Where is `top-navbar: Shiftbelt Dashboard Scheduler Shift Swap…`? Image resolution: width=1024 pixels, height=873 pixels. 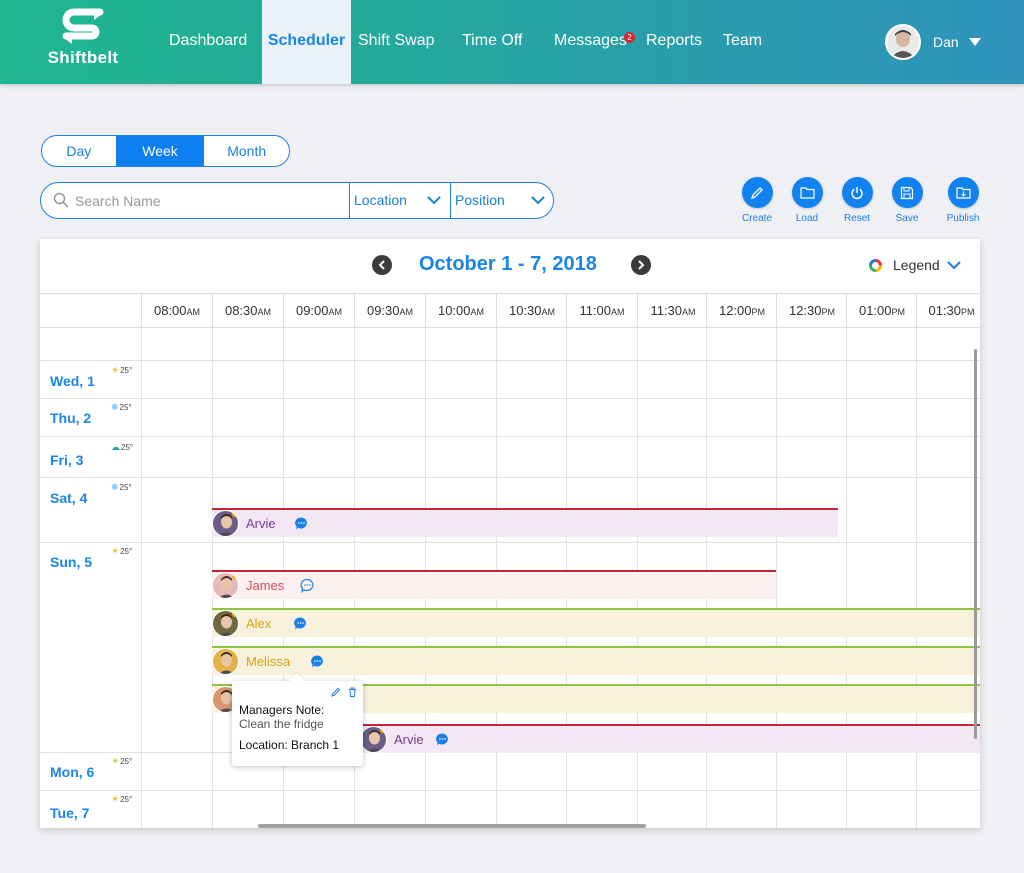
top-navbar: Shiftbelt Dashboard Scheduler Shift Swap… is located at coordinates (512, 42).